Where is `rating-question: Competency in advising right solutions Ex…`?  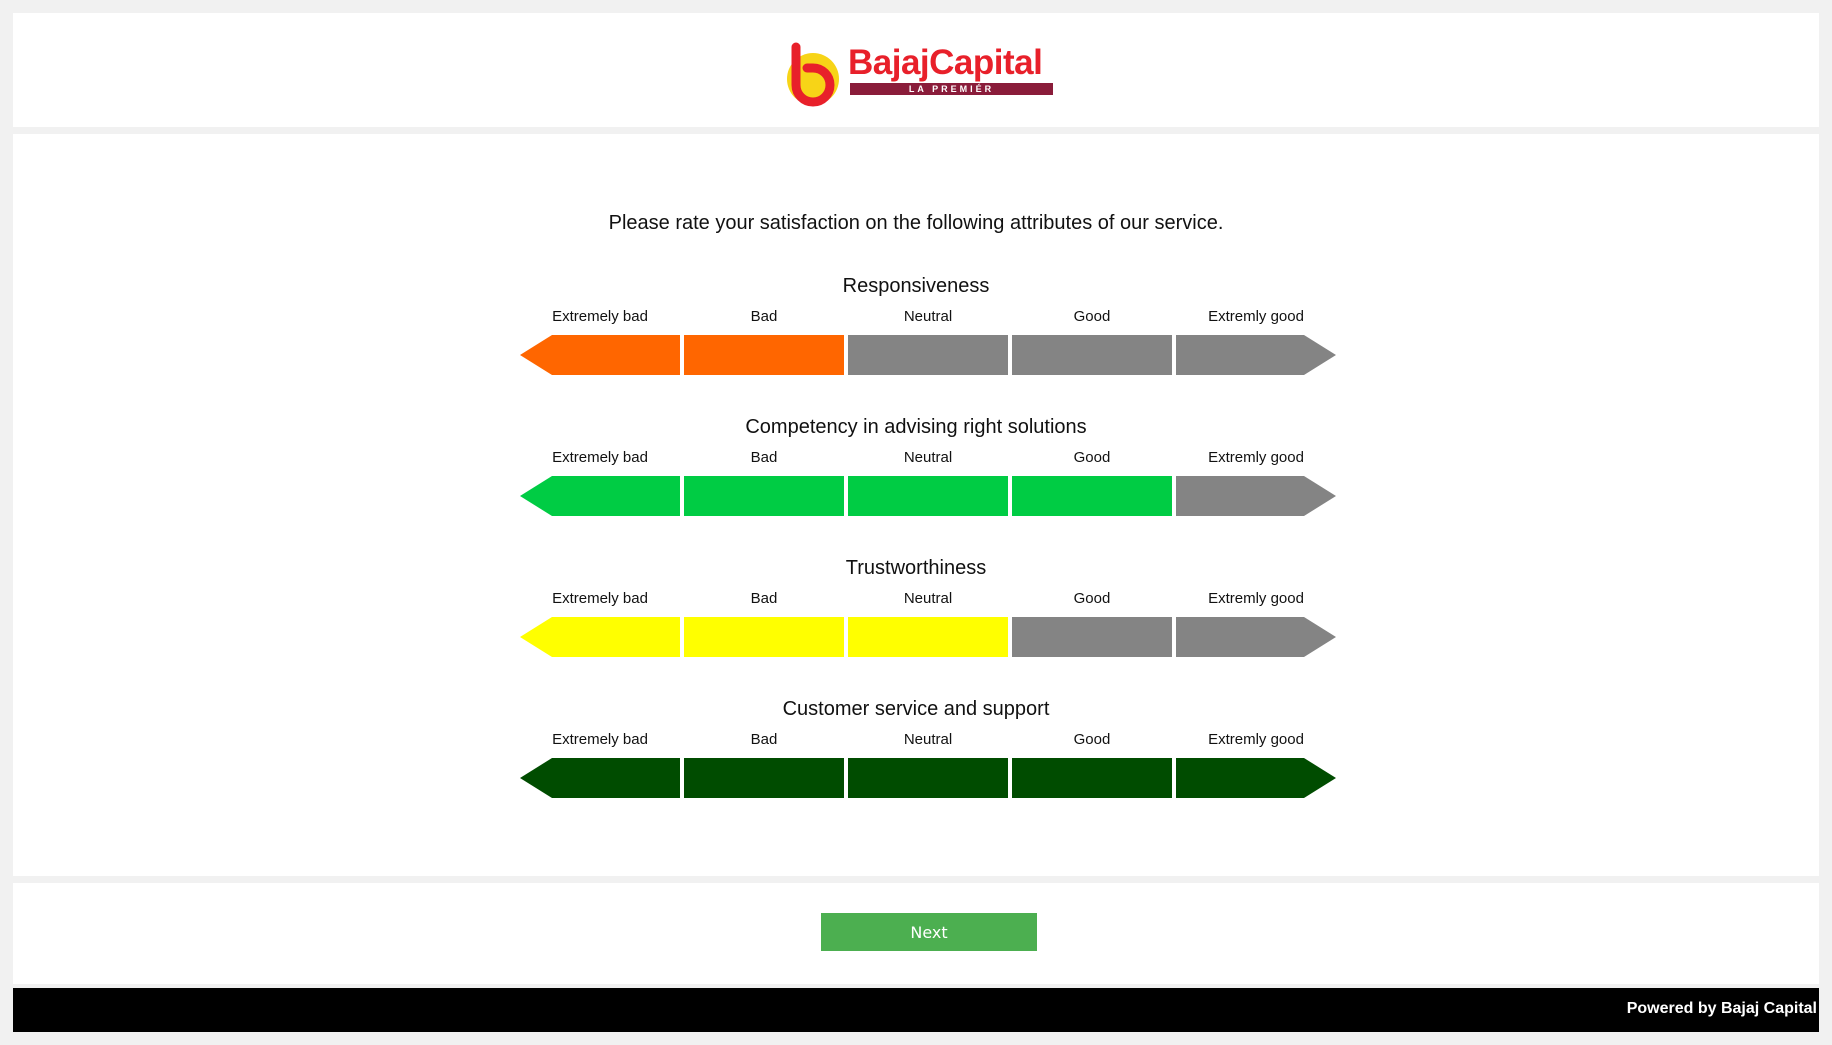 rating-question: Competency in advising right solutions Ex… is located at coordinates (916, 475).